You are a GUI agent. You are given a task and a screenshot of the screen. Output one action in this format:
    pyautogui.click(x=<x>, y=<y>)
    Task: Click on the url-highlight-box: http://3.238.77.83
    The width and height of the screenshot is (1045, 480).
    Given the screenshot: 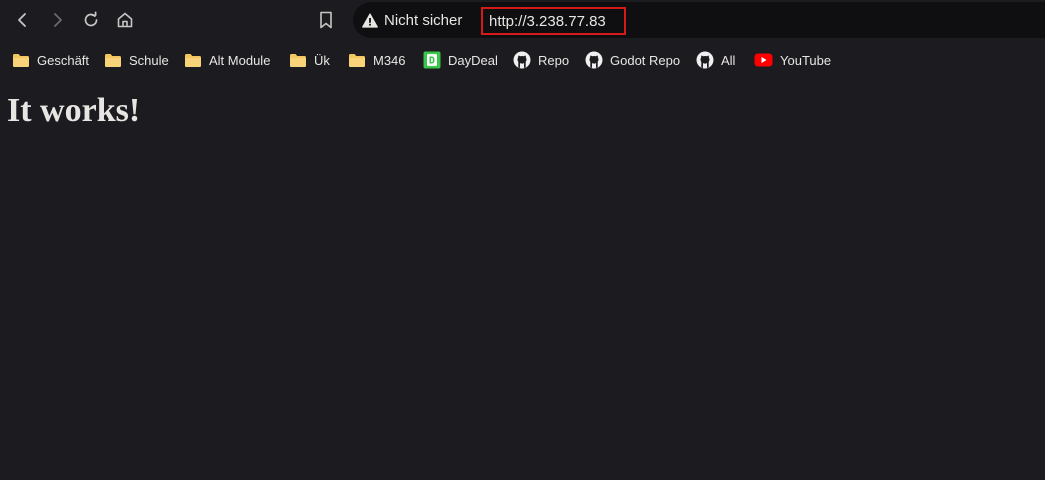 What is the action you would take?
    pyautogui.click(x=553, y=21)
    